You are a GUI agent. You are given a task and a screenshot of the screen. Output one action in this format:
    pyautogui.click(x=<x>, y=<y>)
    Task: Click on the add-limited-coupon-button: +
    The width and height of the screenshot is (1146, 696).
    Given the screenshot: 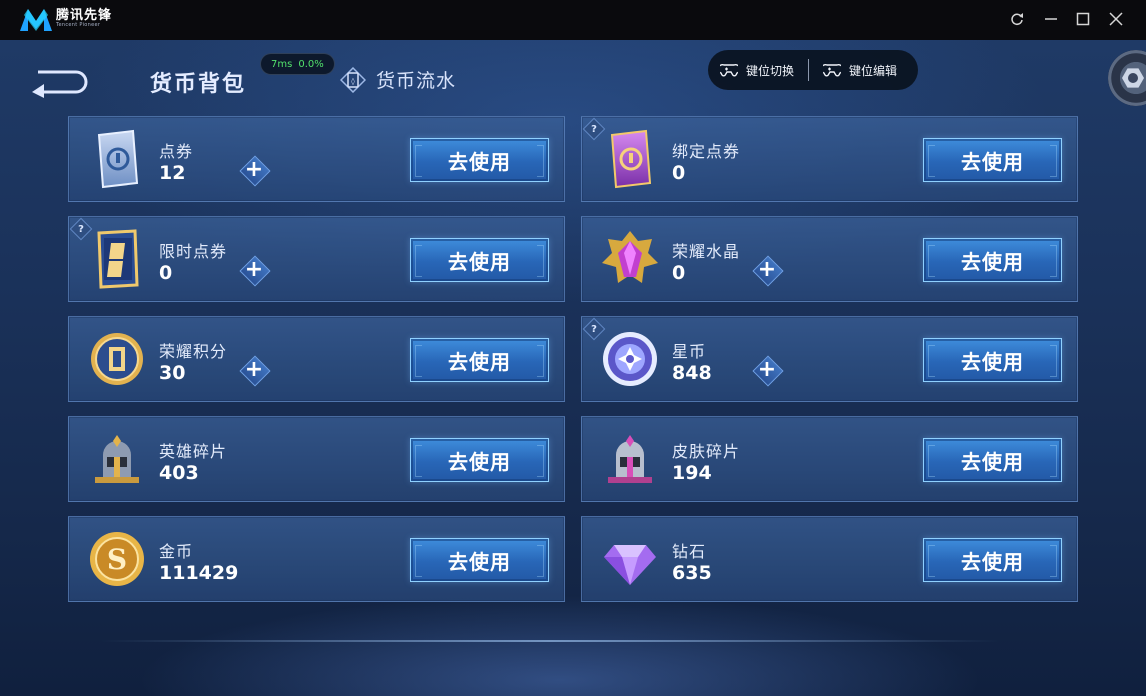 What is the action you would take?
    pyautogui.click(x=254, y=270)
    